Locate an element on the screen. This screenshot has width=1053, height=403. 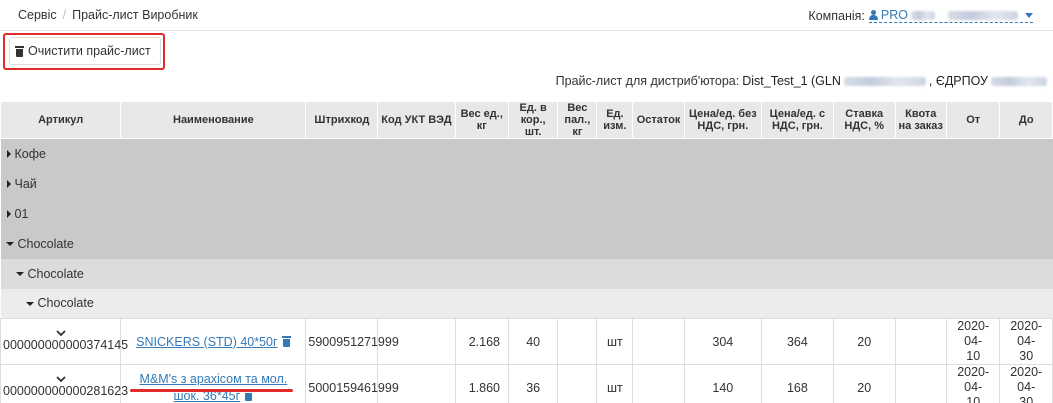
redacted-edrpou is located at coordinates (1019, 81).